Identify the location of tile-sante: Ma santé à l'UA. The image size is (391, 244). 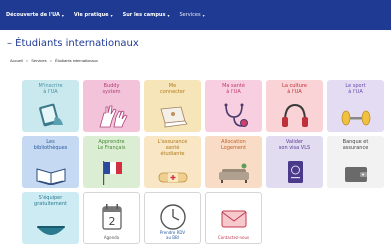
(233, 106).